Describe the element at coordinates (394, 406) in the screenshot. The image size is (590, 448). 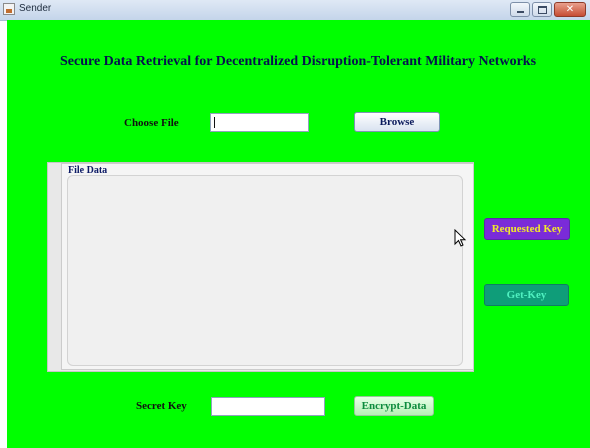
I see `encrypt-data-button: Encrypt-Data` at that location.